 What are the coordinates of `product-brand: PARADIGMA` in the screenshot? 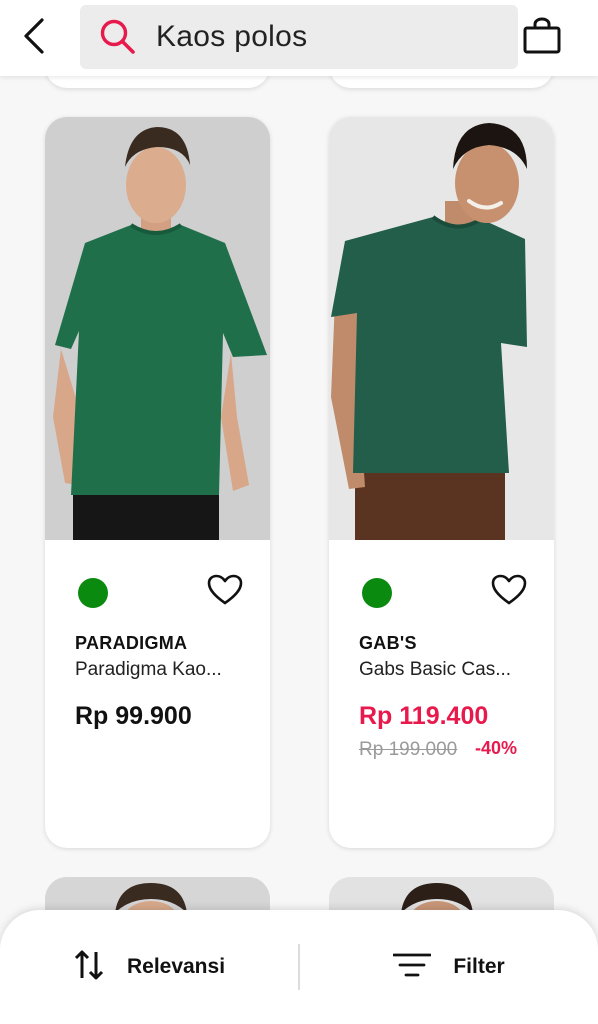 It's located at (131, 643).